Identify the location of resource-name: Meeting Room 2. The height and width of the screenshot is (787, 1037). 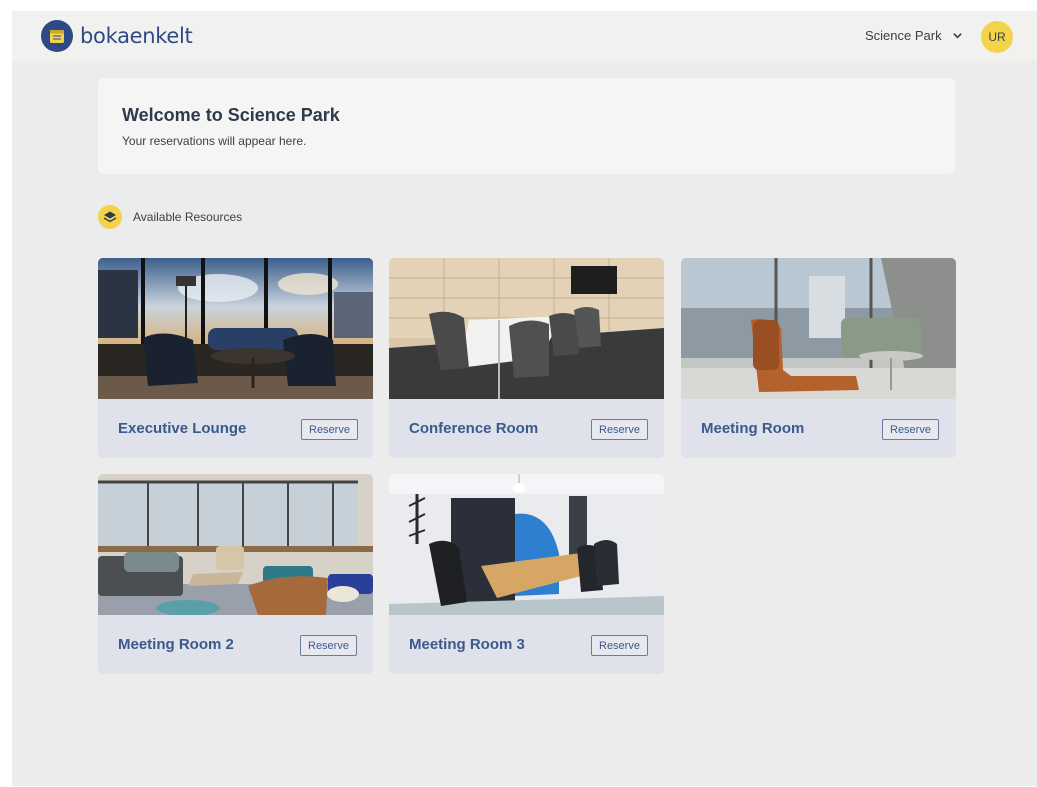
(176, 644).